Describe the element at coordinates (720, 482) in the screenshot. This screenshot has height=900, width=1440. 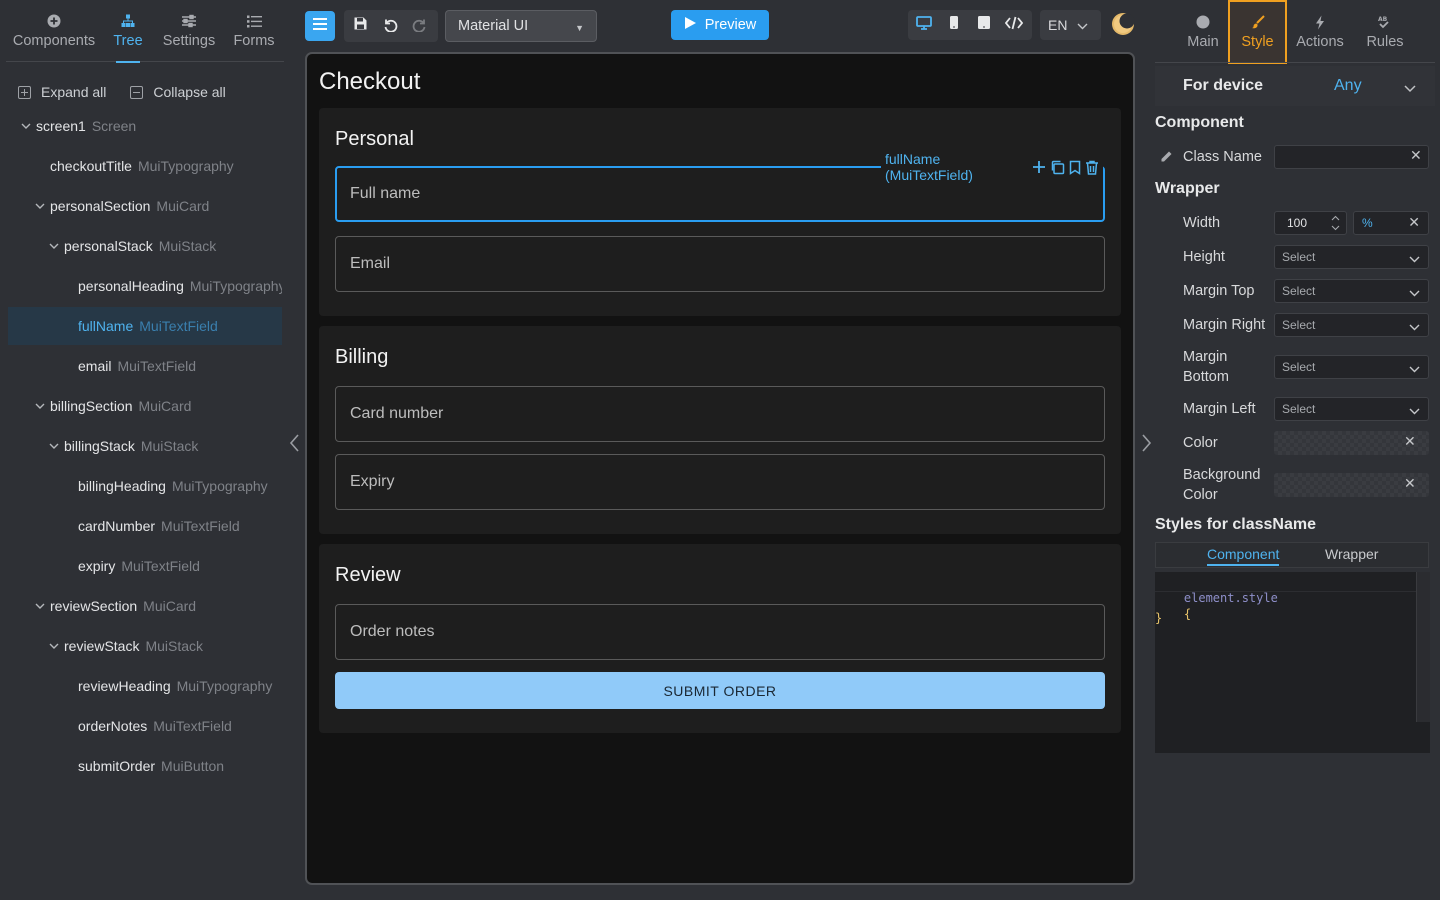
I see `expiry-field: Expiry` at that location.